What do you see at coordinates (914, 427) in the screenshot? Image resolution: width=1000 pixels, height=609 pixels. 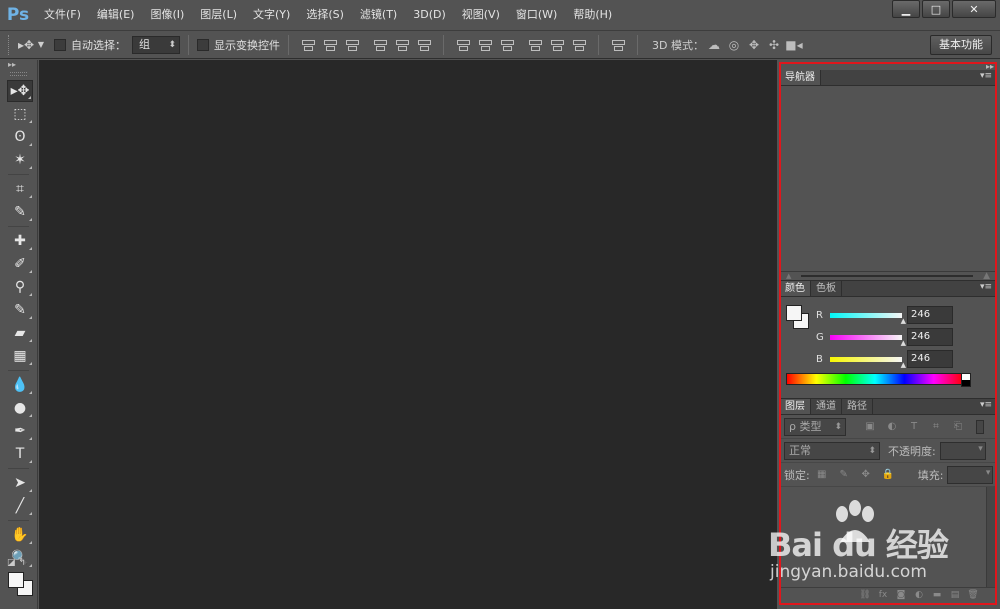 I see `type-filter-icon: T` at bounding box center [914, 427].